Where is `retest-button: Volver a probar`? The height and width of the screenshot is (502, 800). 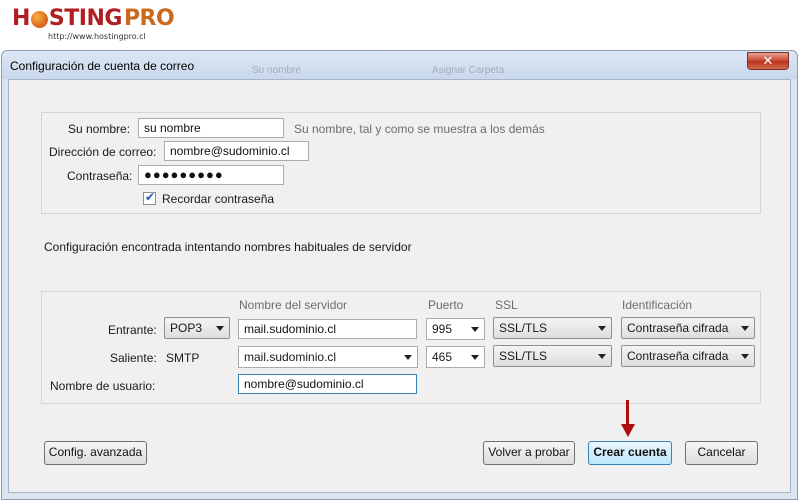 retest-button: Volver a probar is located at coordinates (529, 453).